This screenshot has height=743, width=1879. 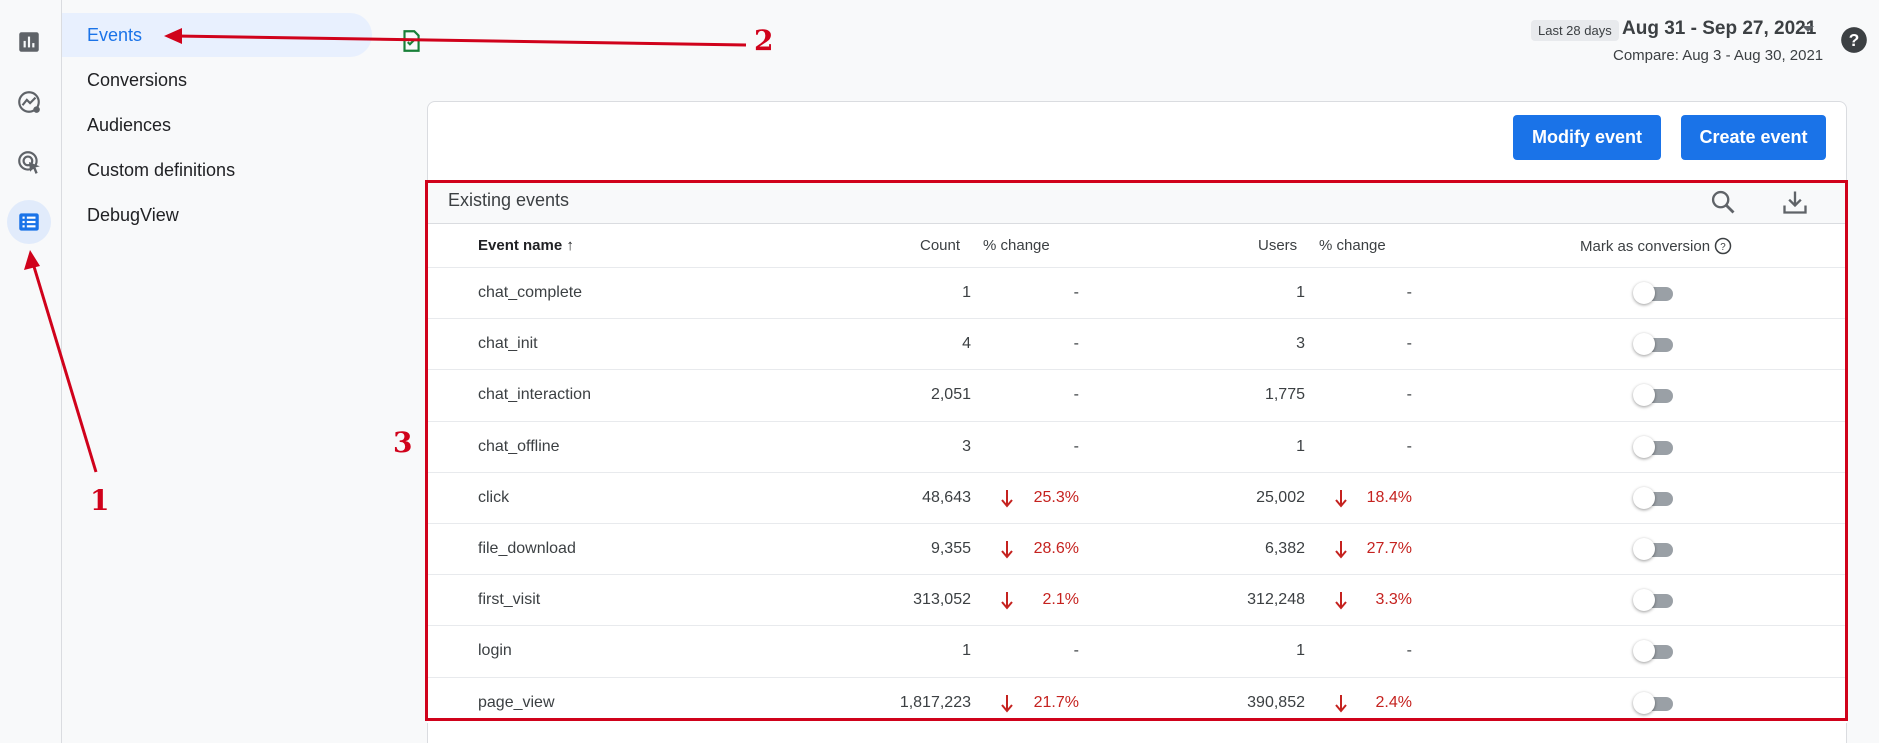 I want to click on bar-chart-icon, so click(x=29, y=42).